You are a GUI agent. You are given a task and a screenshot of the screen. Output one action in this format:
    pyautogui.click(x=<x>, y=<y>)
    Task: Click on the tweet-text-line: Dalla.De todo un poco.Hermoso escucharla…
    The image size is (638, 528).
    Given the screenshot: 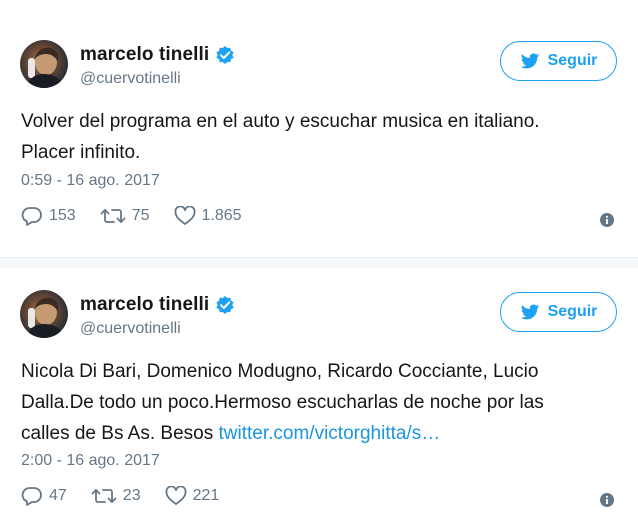 What is the action you would take?
    pyautogui.click(x=282, y=402)
    